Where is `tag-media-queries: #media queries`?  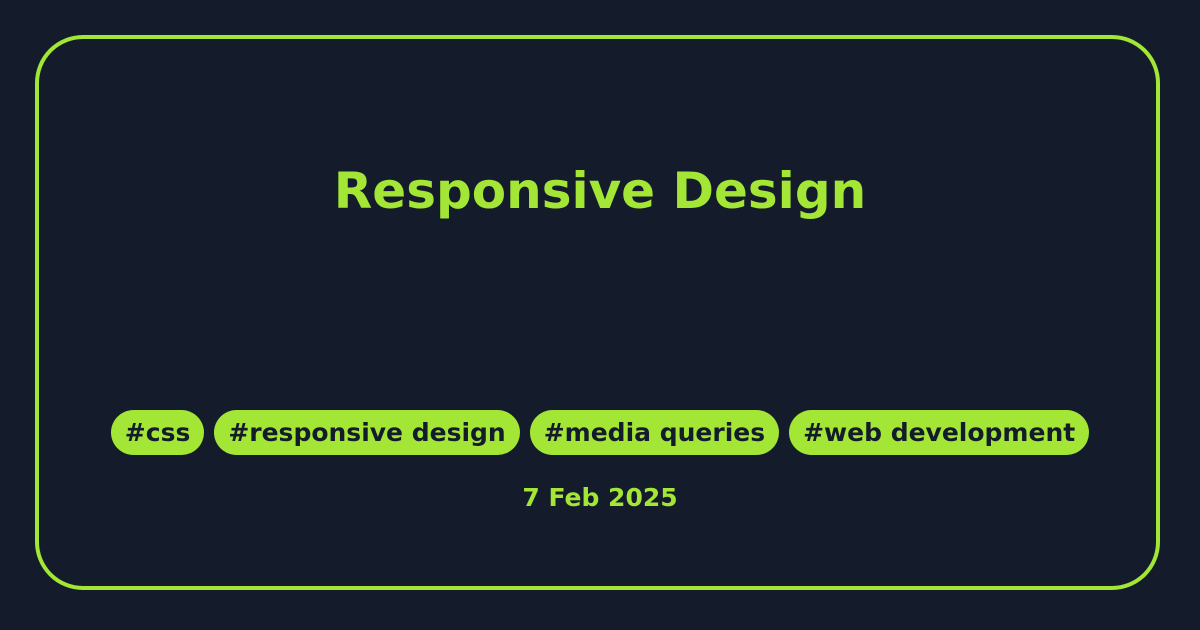
tag-media-queries: #media queries is located at coordinates (654, 432).